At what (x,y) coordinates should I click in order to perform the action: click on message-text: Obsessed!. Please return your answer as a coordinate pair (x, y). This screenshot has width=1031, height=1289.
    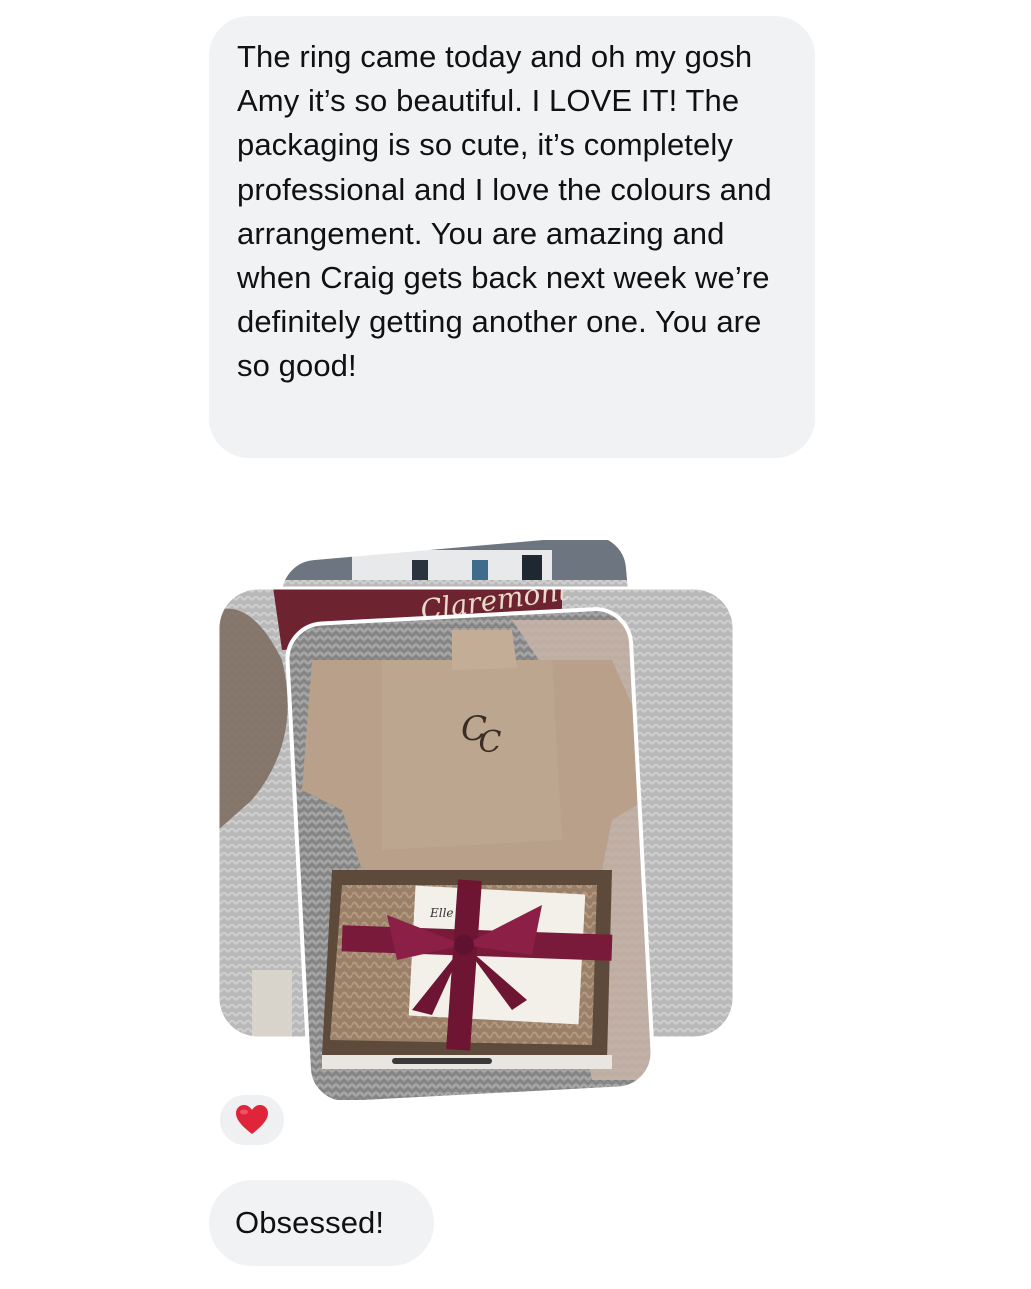
    Looking at the image, I should click on (310, 1222).